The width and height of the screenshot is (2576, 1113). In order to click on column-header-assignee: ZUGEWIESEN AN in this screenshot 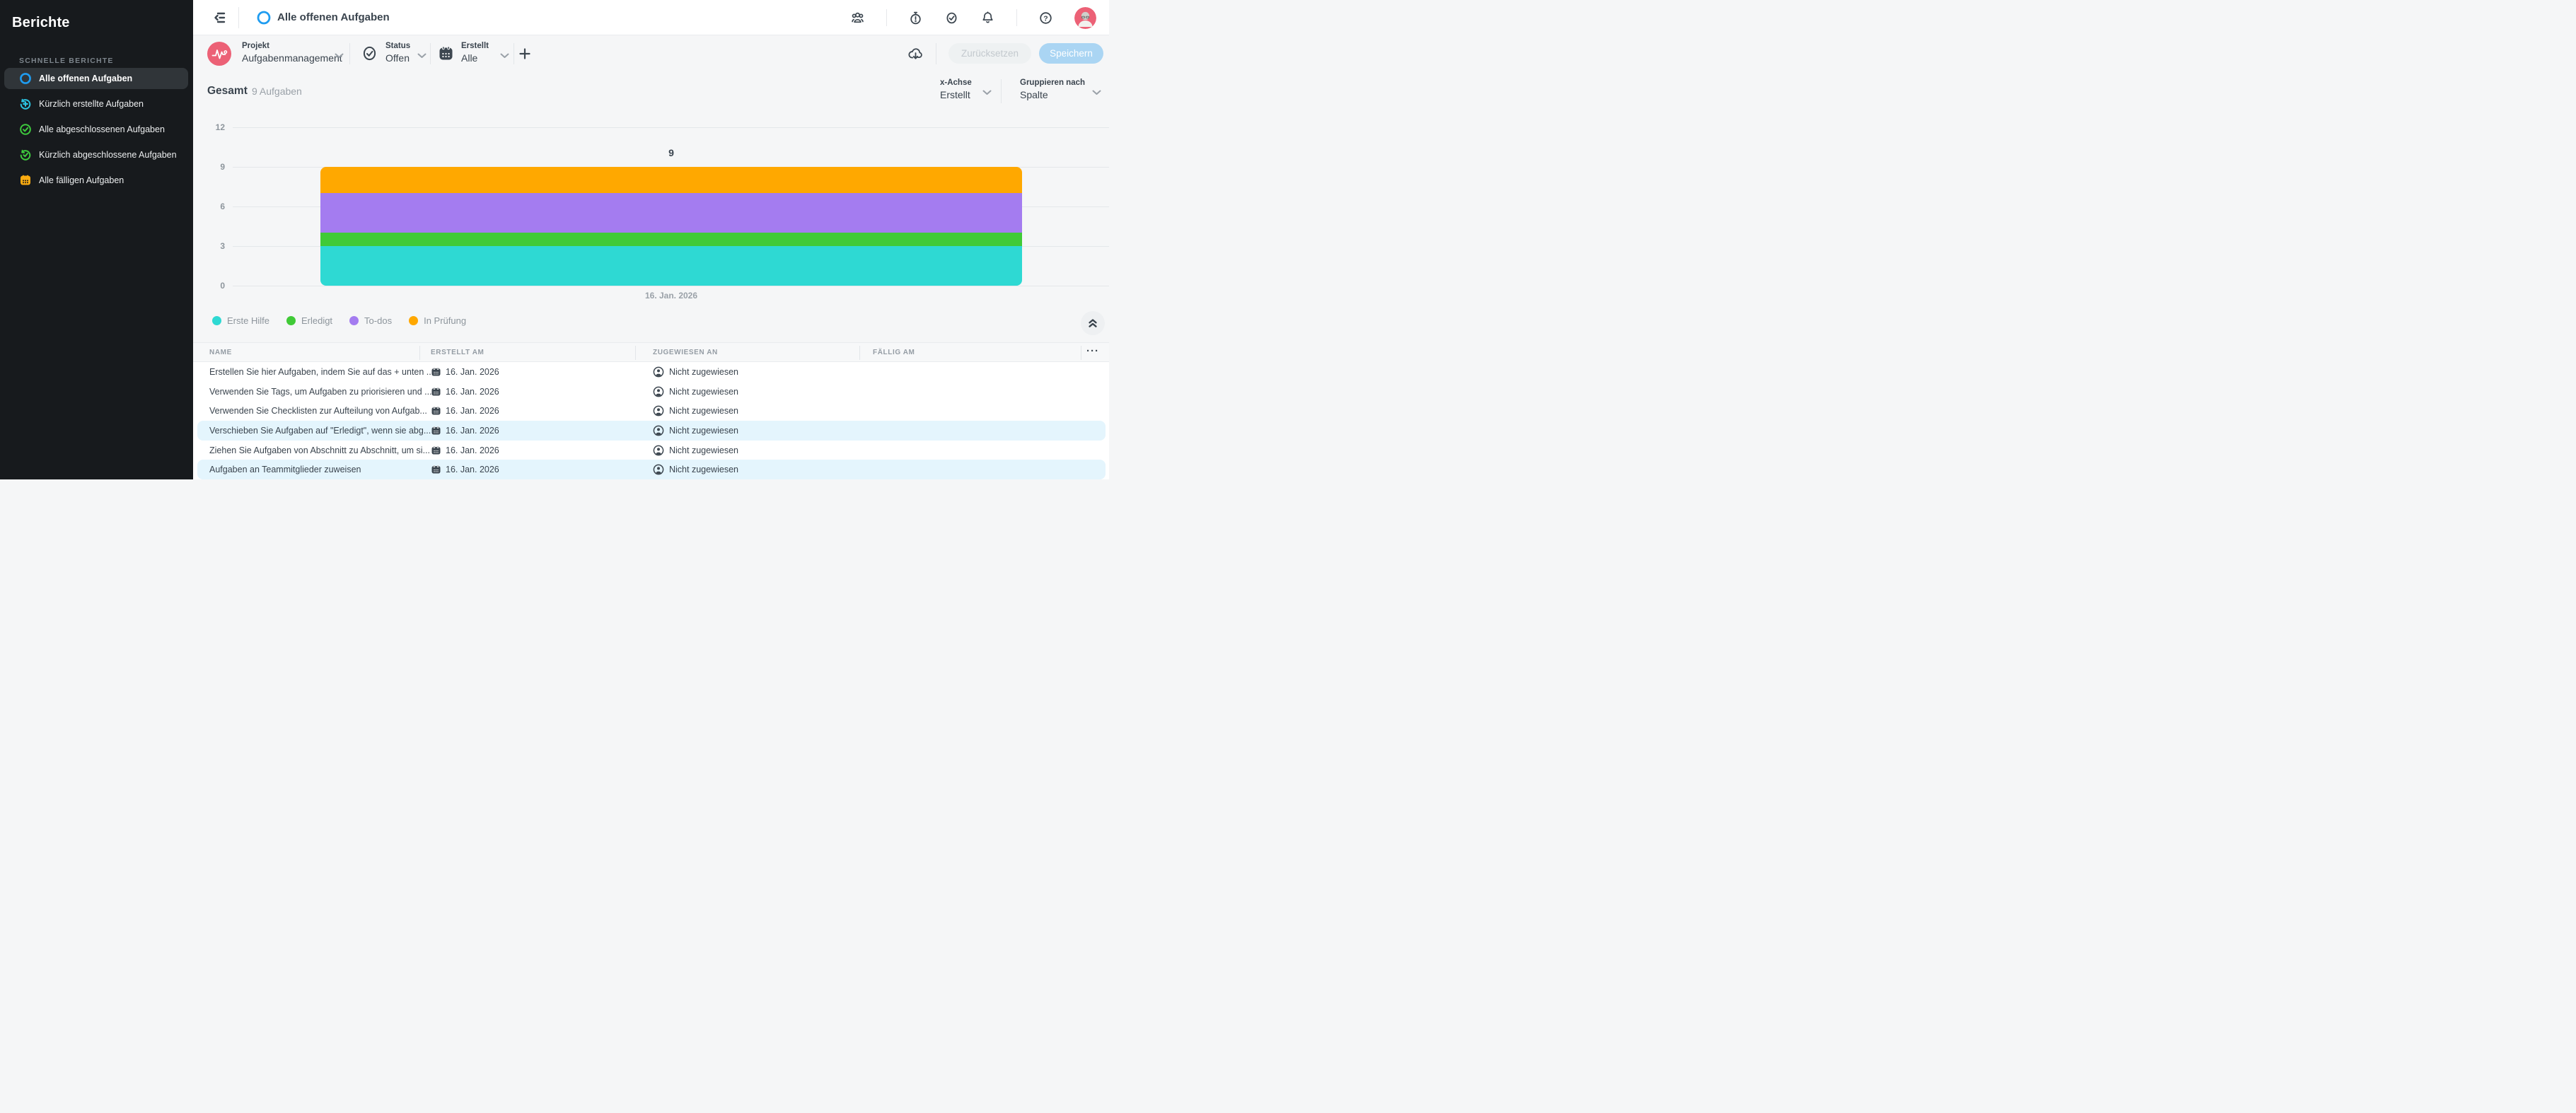, I will do `click(685, 352)`.